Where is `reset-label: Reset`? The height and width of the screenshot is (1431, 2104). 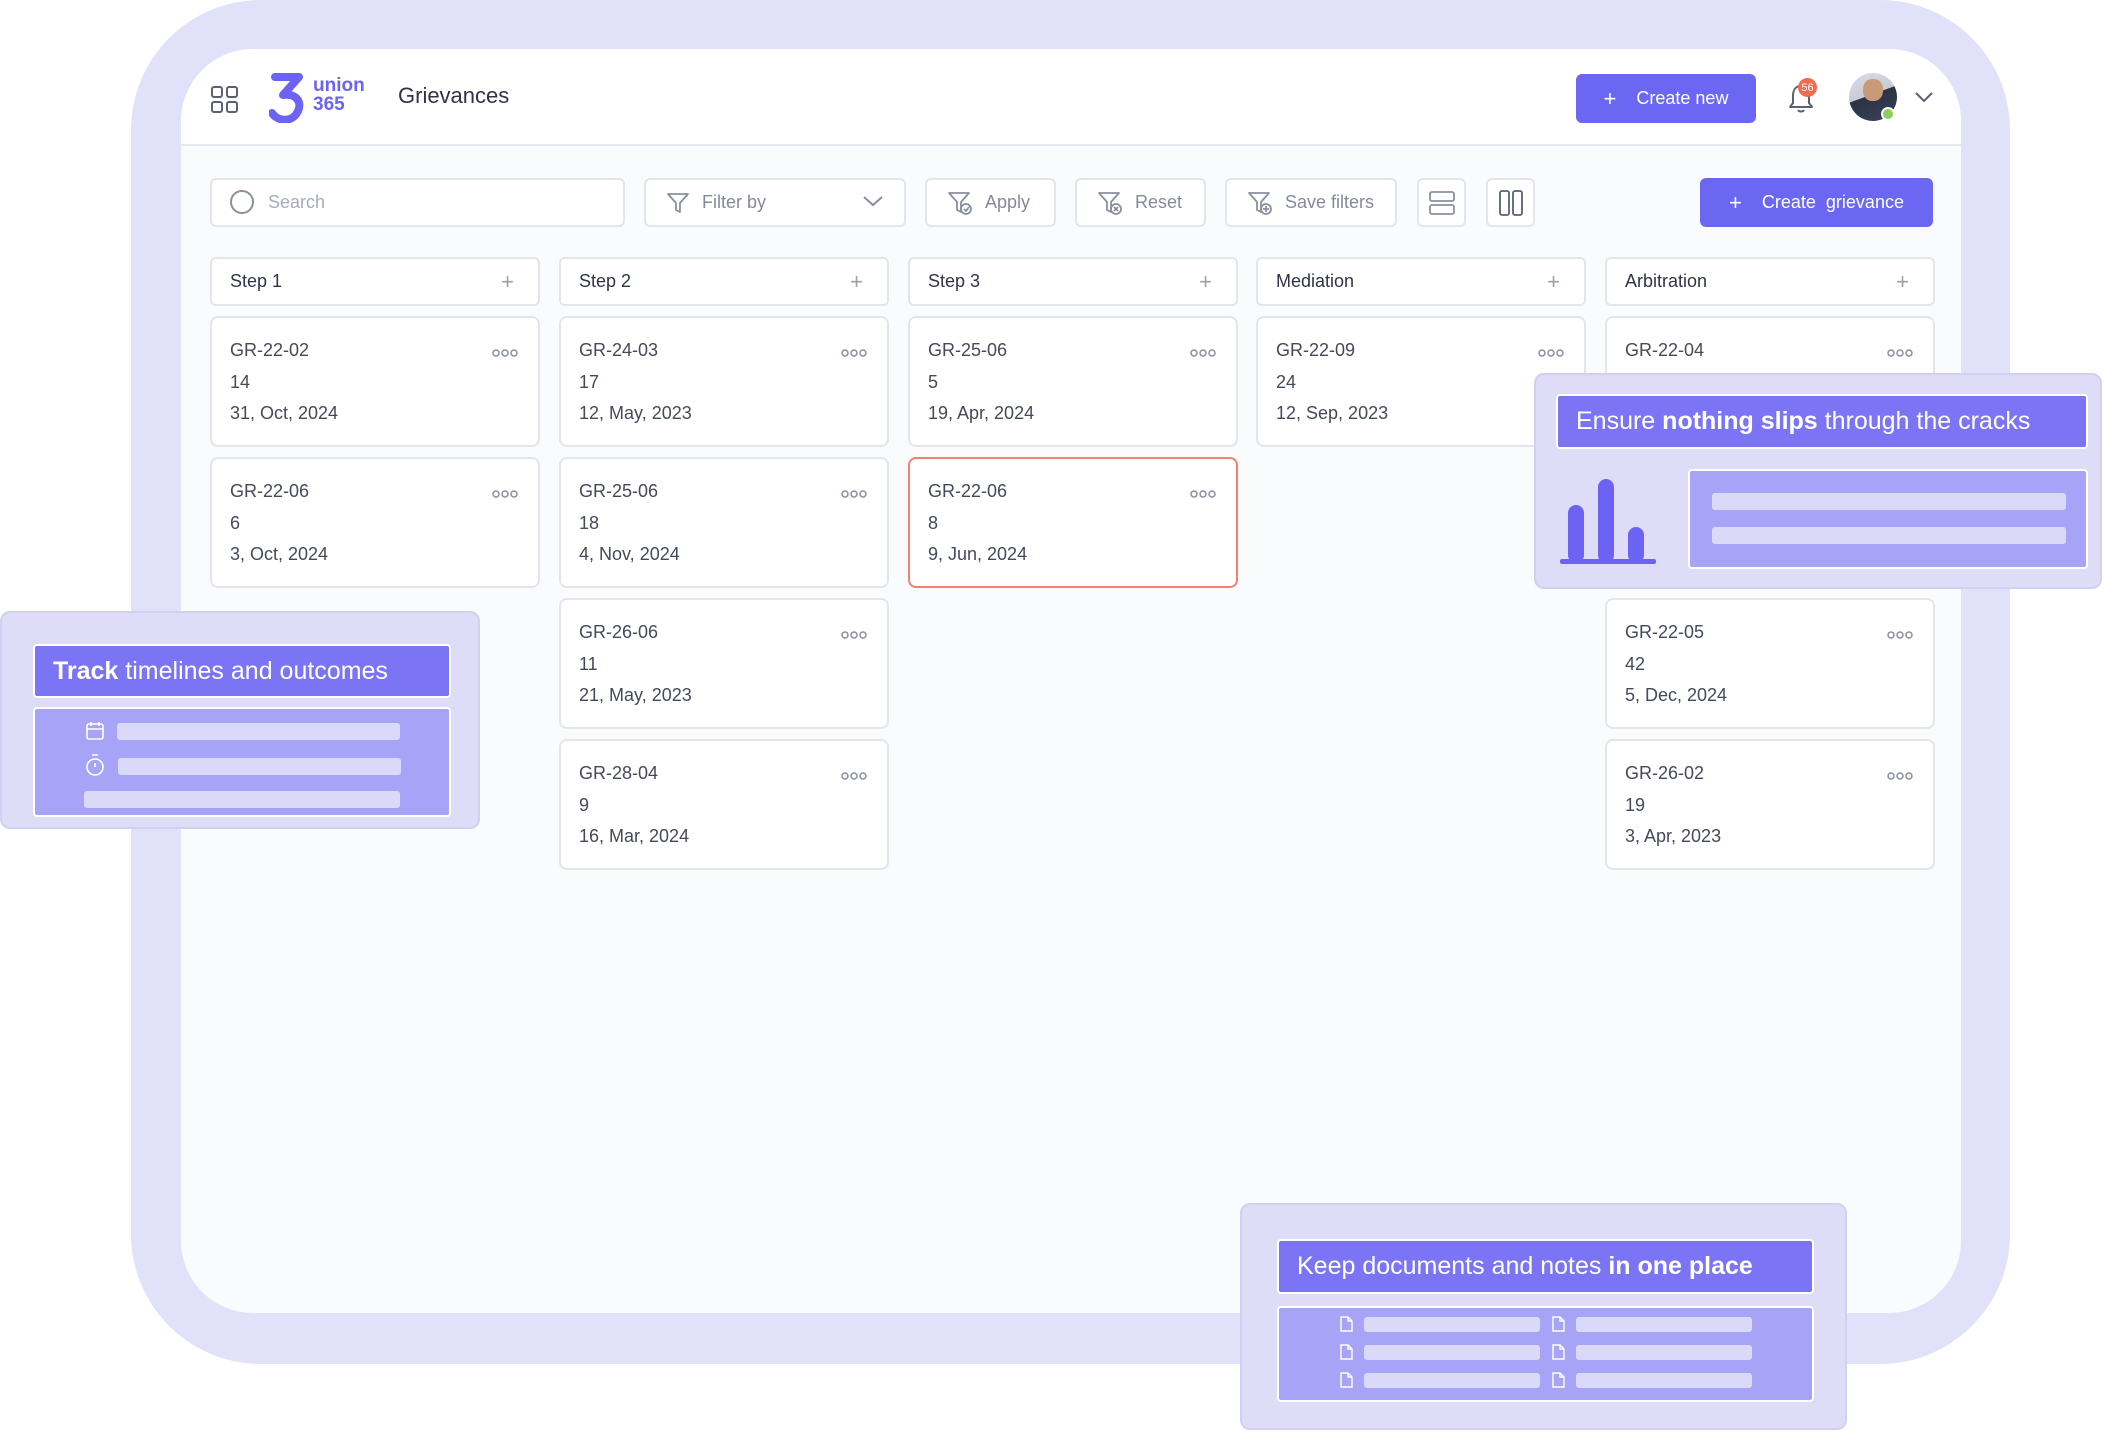
reset-label: Reset is located at coordinates (1159, 202).